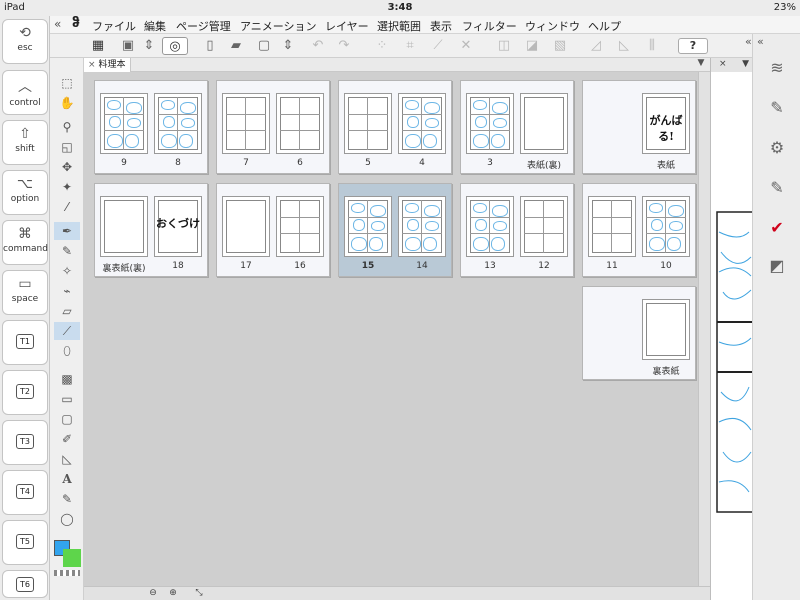  Describe the element at coordinates (25, 192) in the screenshot. I see `option-key: ⌥ option` at that location.